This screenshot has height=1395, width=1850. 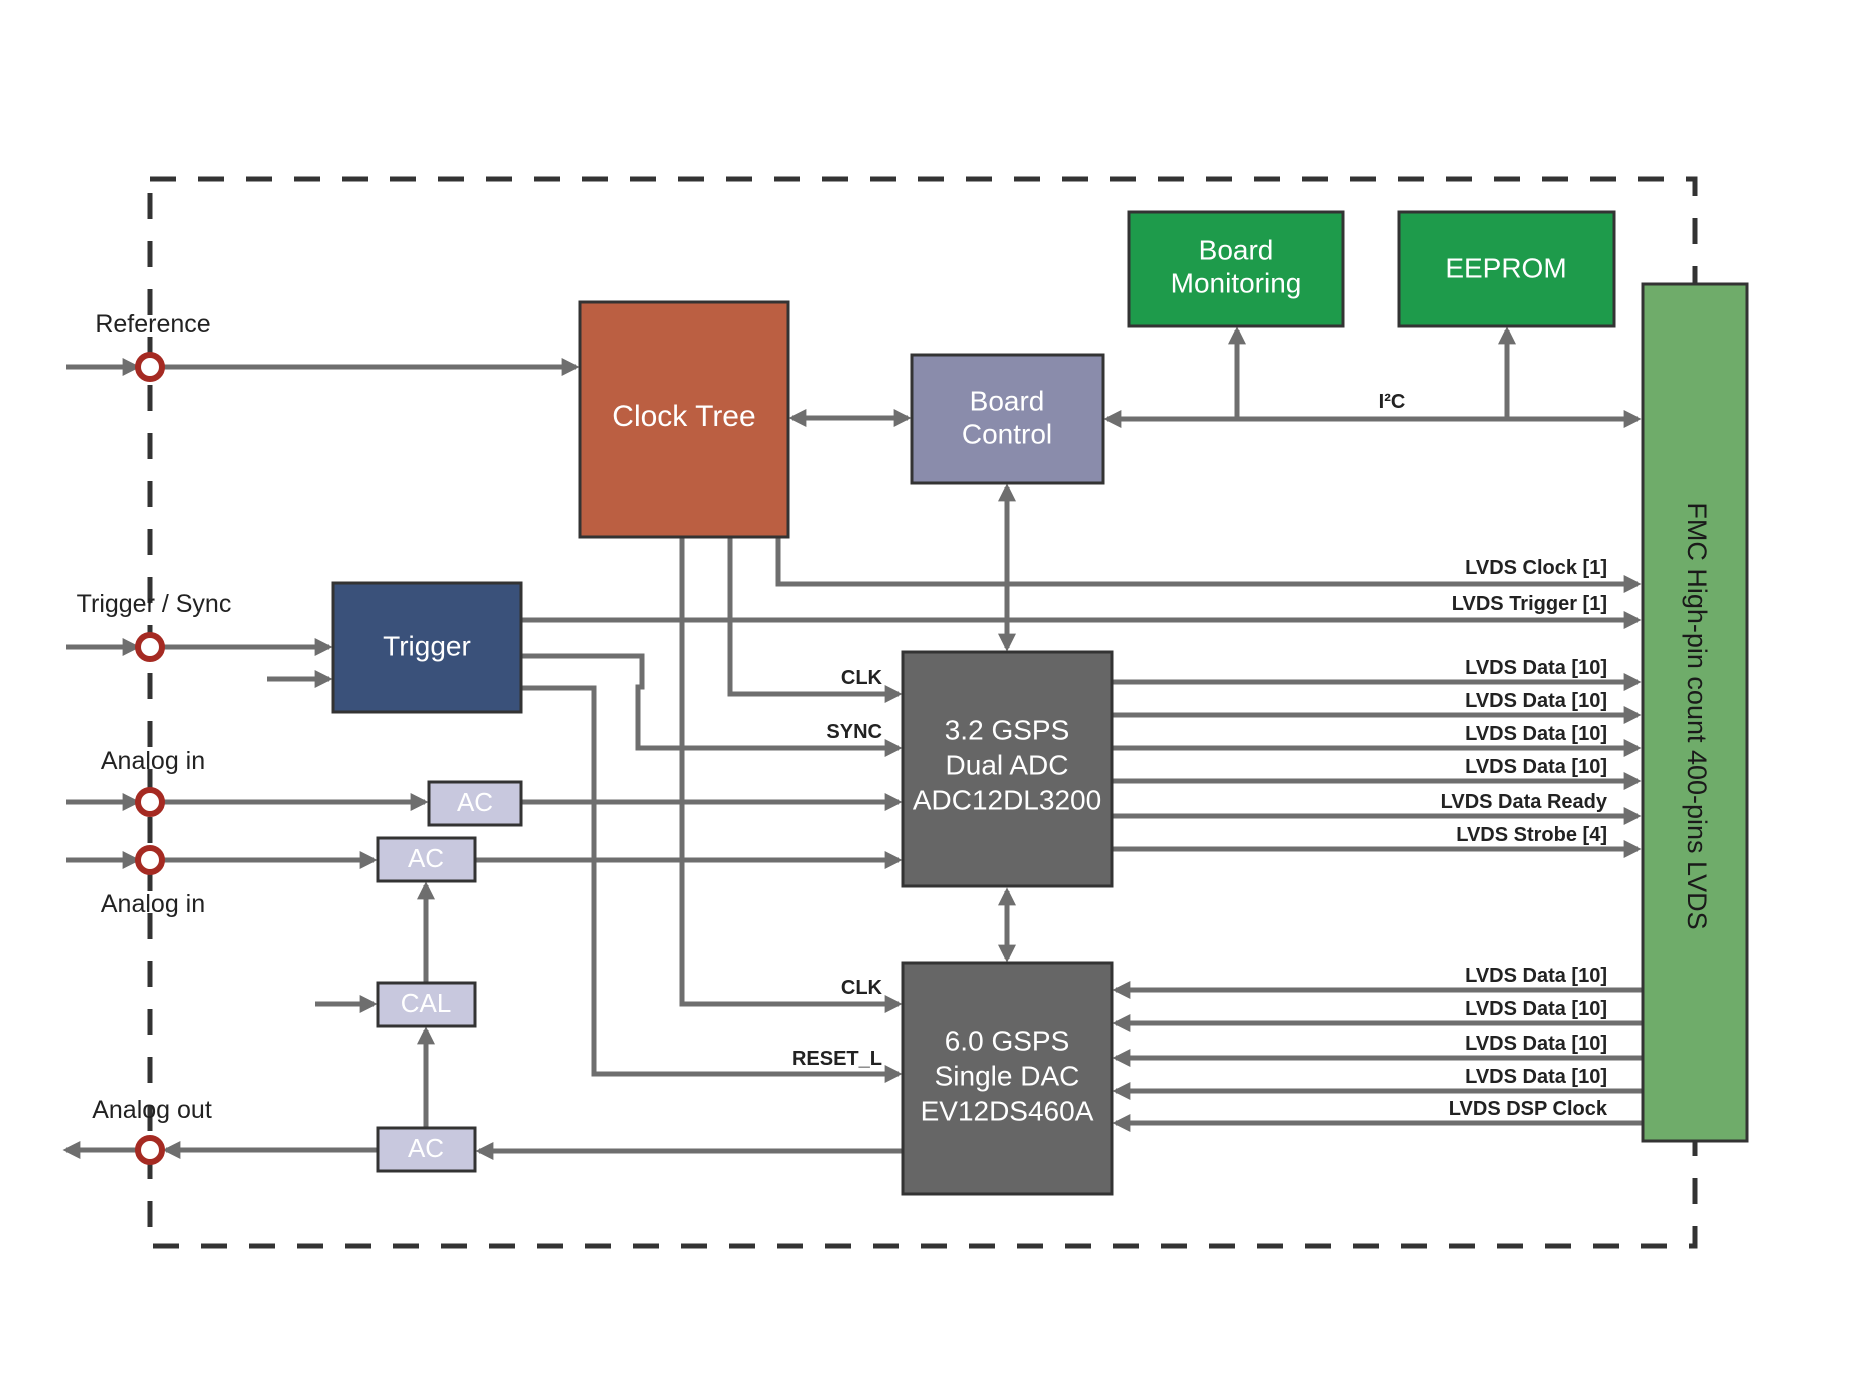 I want to click on ac-out-label: AC, so click(x=426, y=1148).